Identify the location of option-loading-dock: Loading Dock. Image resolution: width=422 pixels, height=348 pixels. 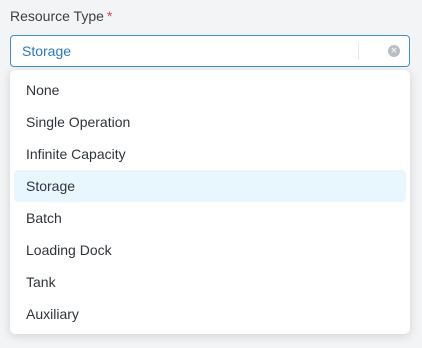
(210, 250).